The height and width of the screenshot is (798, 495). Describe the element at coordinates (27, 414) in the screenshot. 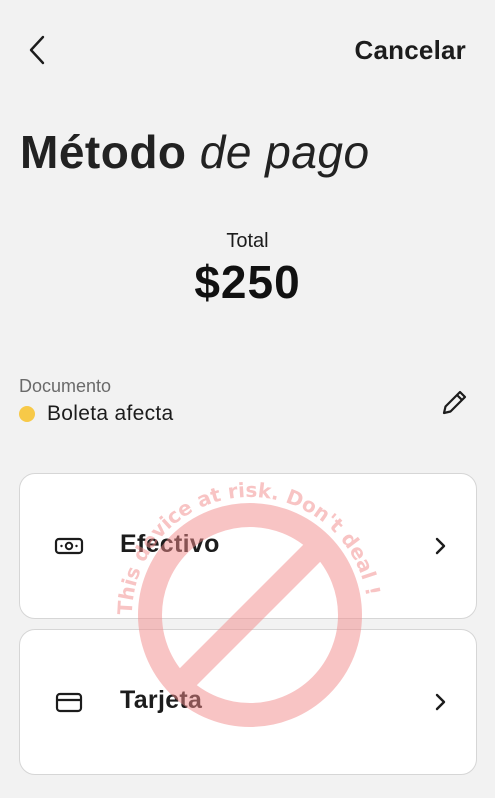

I see `document-status-dot` at that location.